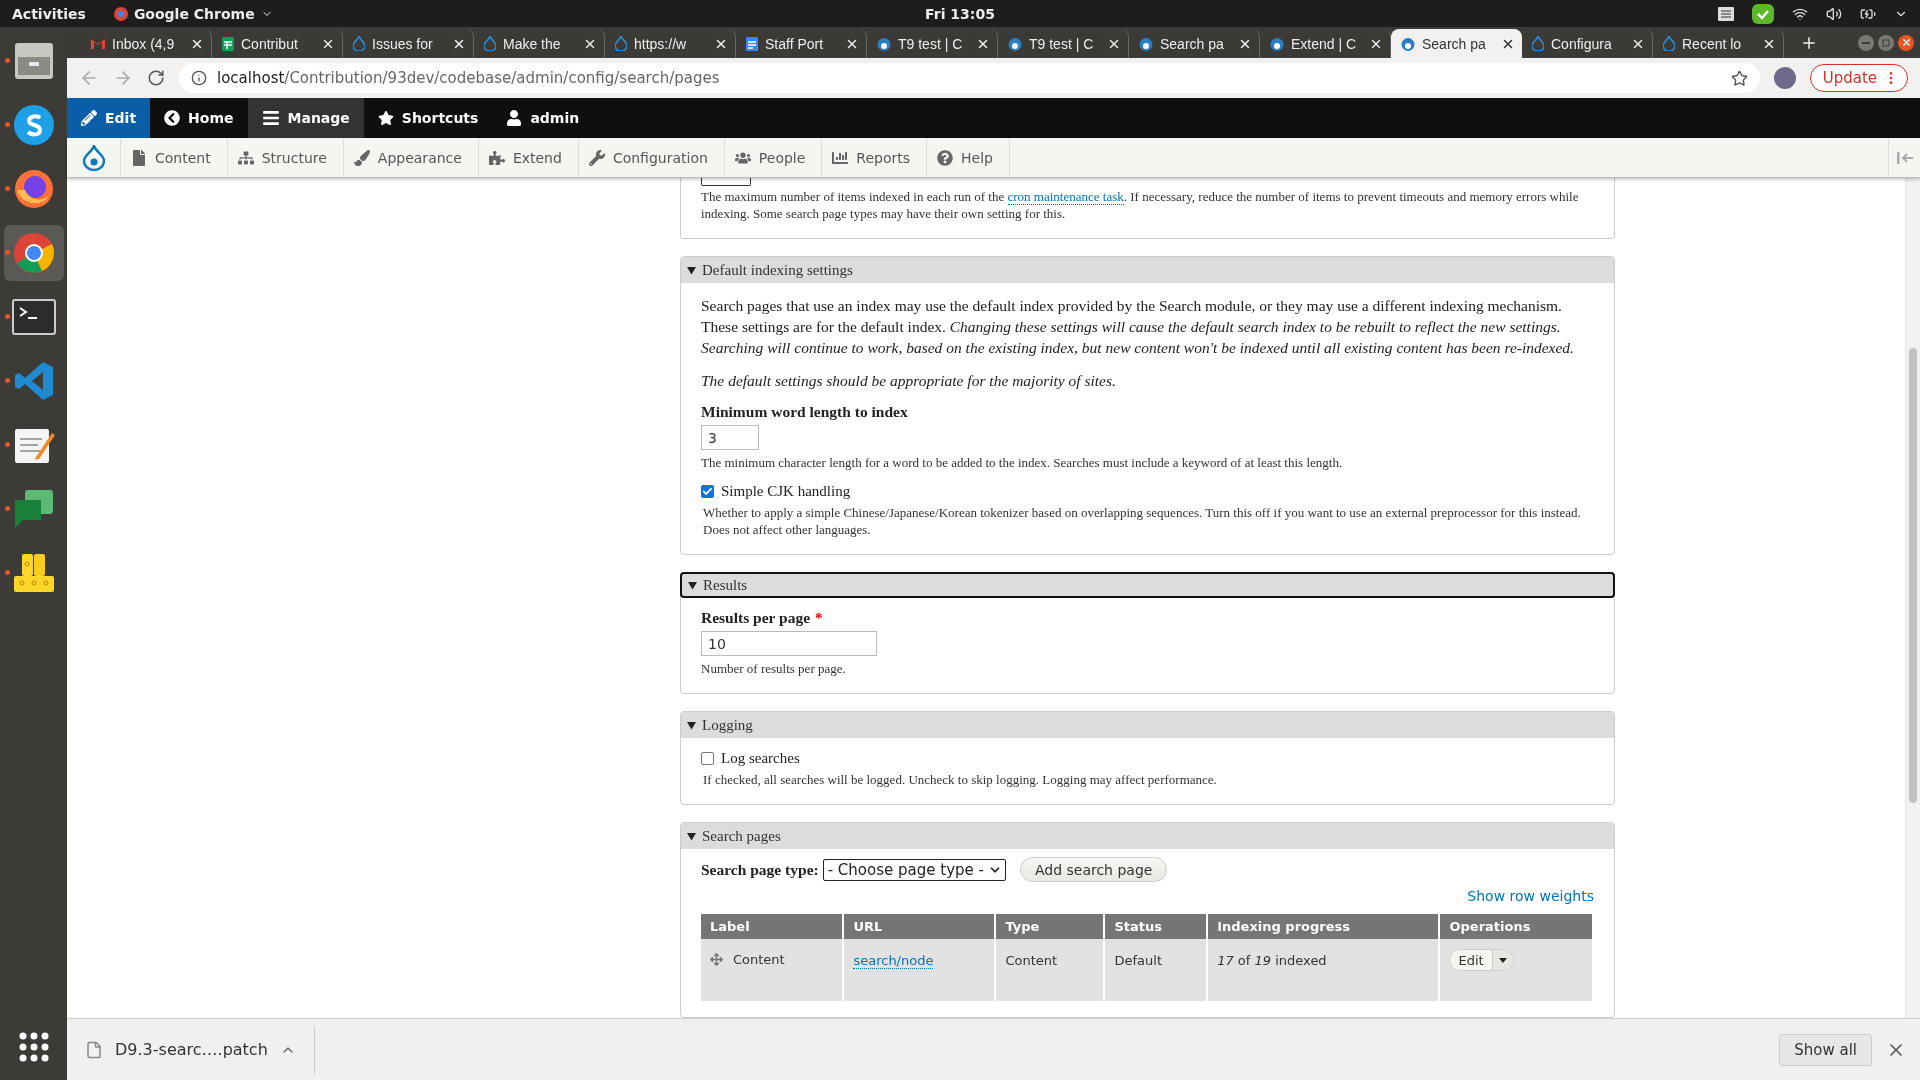 Image resolution: width=1920 pixels, height=1080 pixels. I want to click on toolbar-tab: Edit, so click(109, 118).